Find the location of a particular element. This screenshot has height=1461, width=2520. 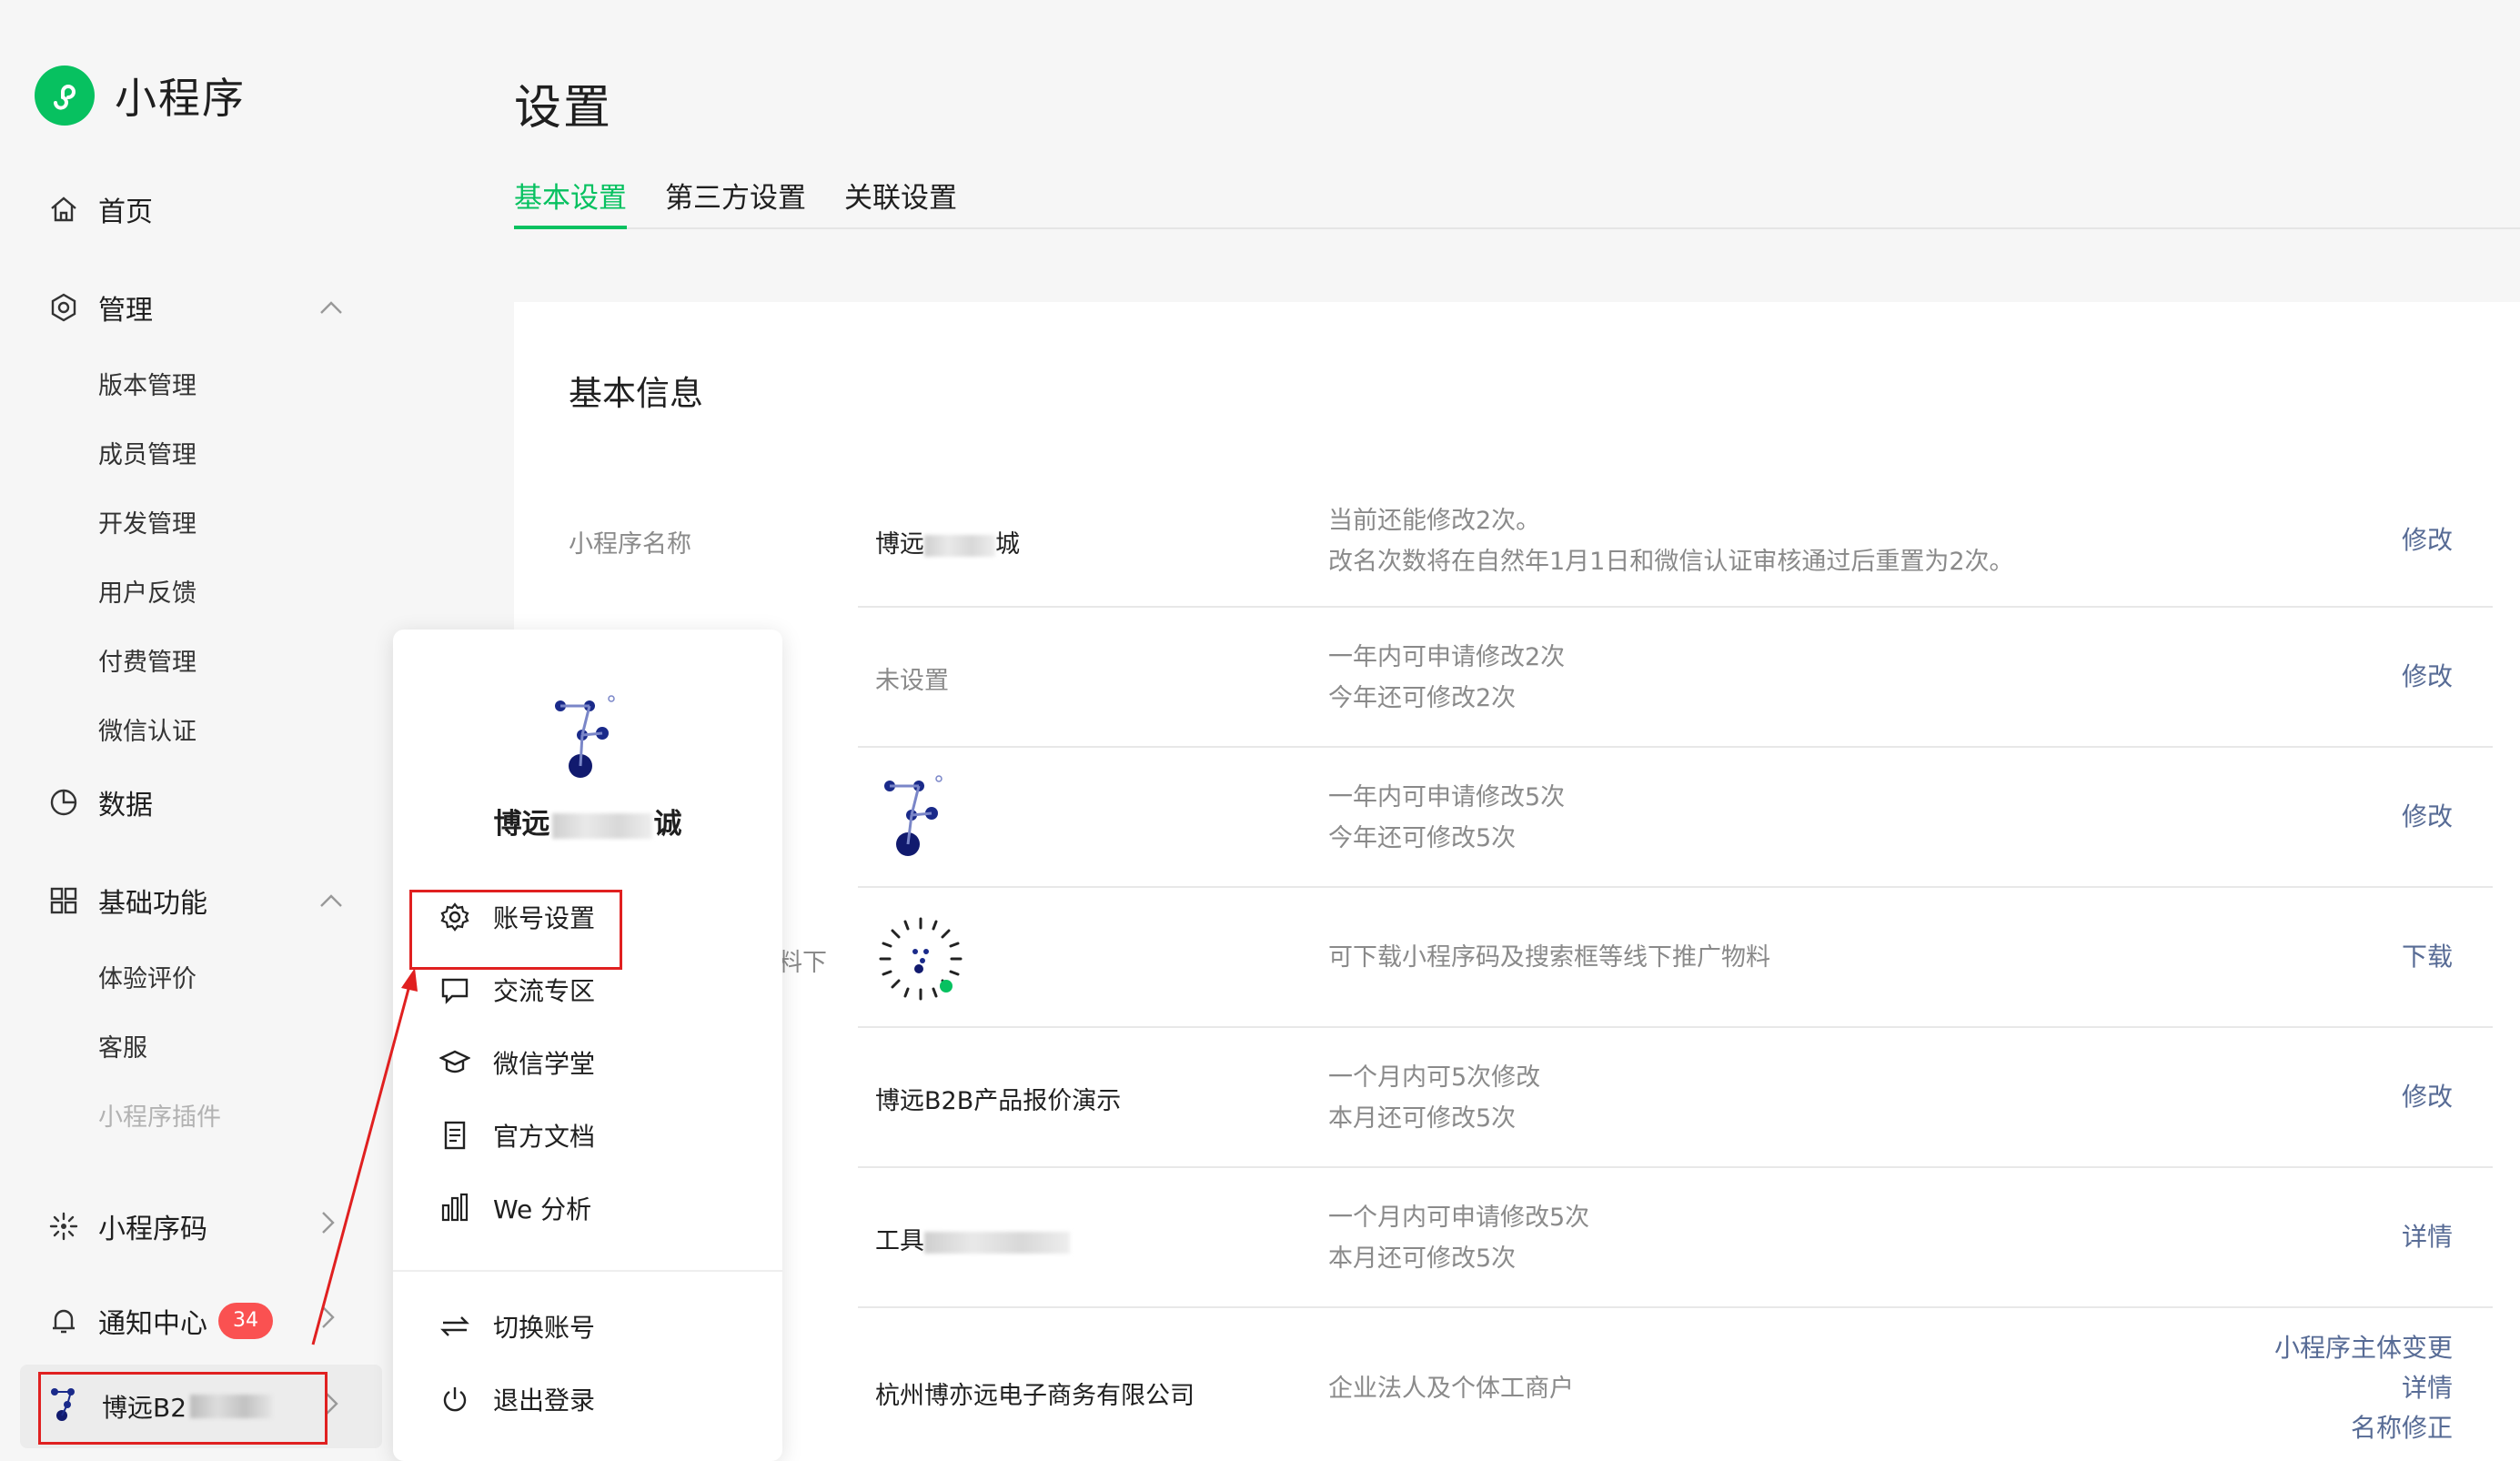

grid-apps-icon is located at coordinates (64, 900).